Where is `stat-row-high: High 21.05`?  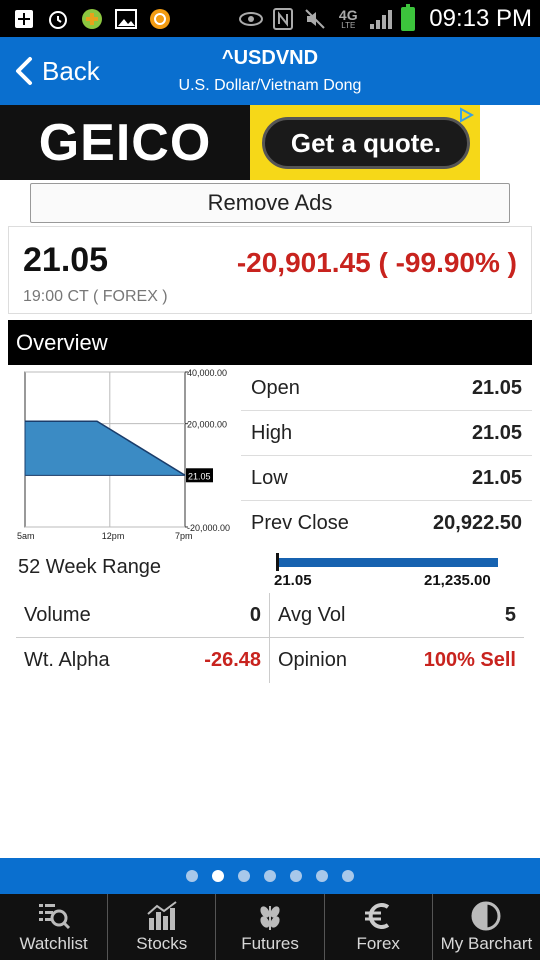
stat-row-high: High 21.05 is located at coordinates (386, 433).